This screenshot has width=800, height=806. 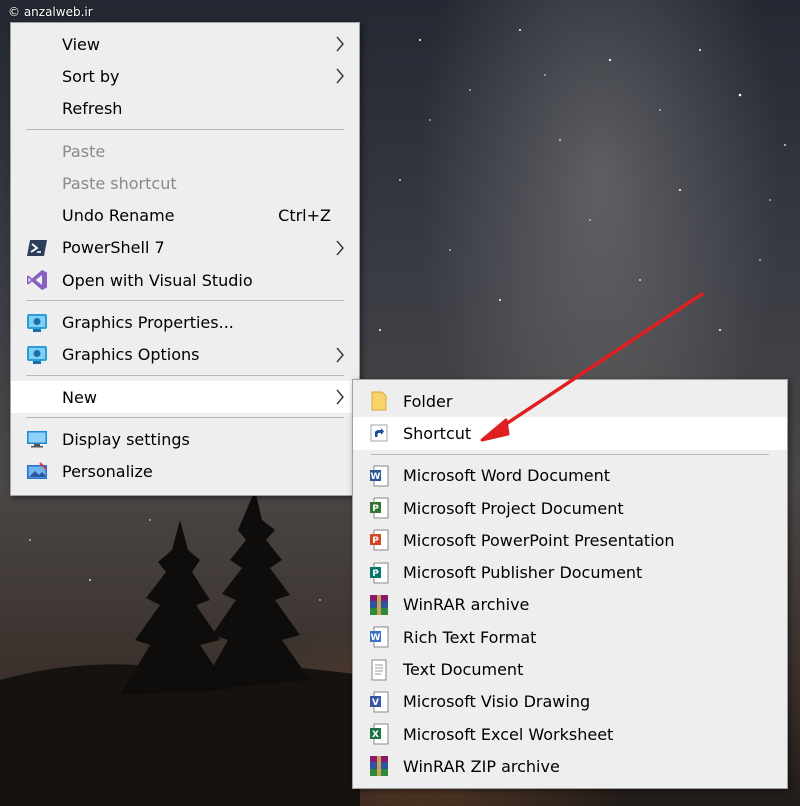 I want to click on visio-drawing-icon: V, so click(x=379, y=702).